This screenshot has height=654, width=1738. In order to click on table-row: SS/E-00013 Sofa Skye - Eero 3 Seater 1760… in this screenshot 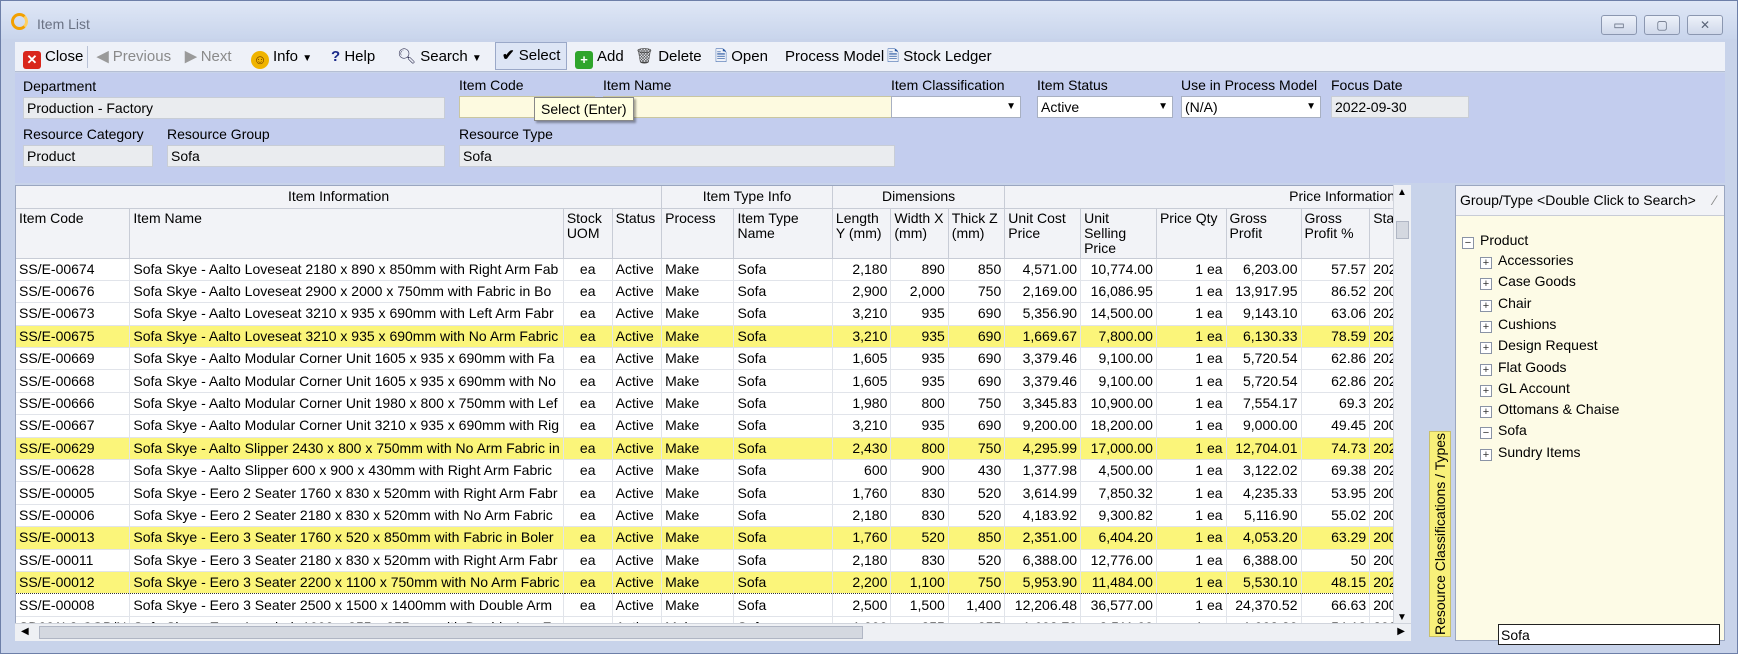, I will do `click(713, 538)`.